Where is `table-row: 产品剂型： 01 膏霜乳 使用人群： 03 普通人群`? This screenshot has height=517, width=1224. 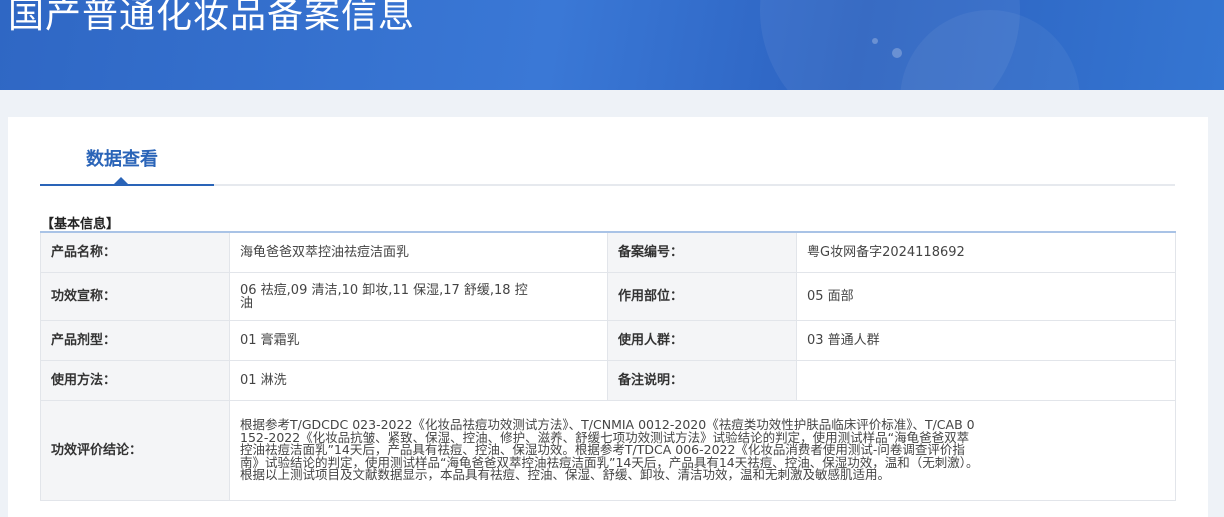 table-row: 产品剂型： 01 膏霜乳 使用人群： 03 普通人群 is located at coordinates (608, 340).